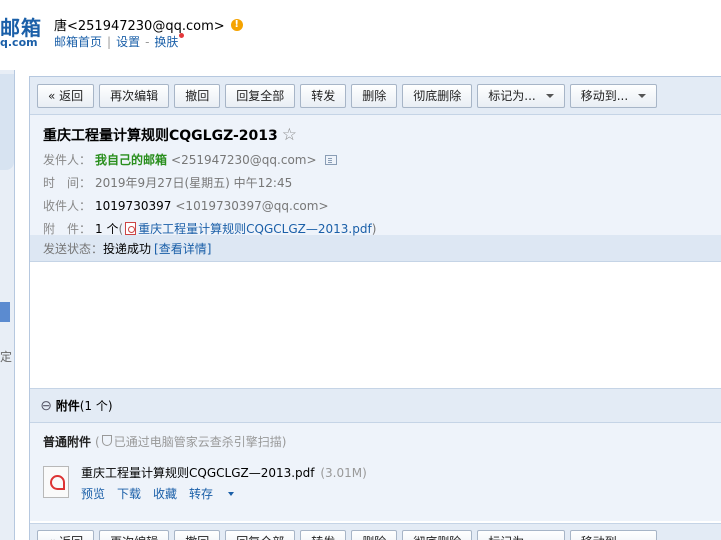 This screenshot has width=721, height=540. Describe the element at coordinates (73, 248) in the screenshot. I see `status-label: 发送状态：` at that location.